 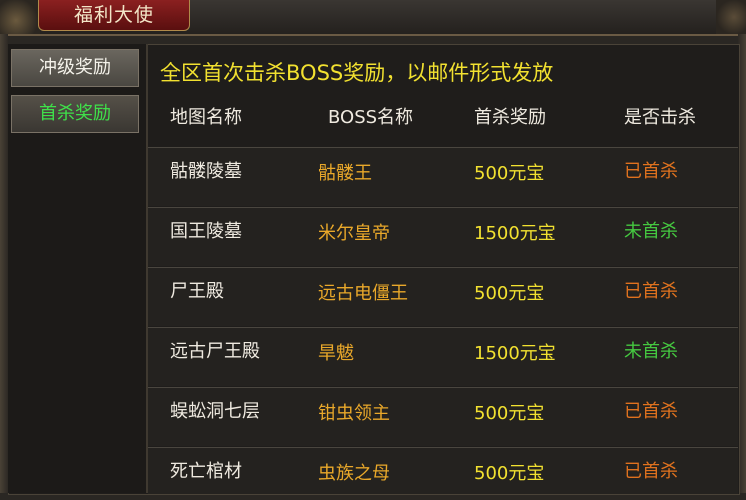 I want to click on column-header-map: 地图名称, so click(x=206, y=117).